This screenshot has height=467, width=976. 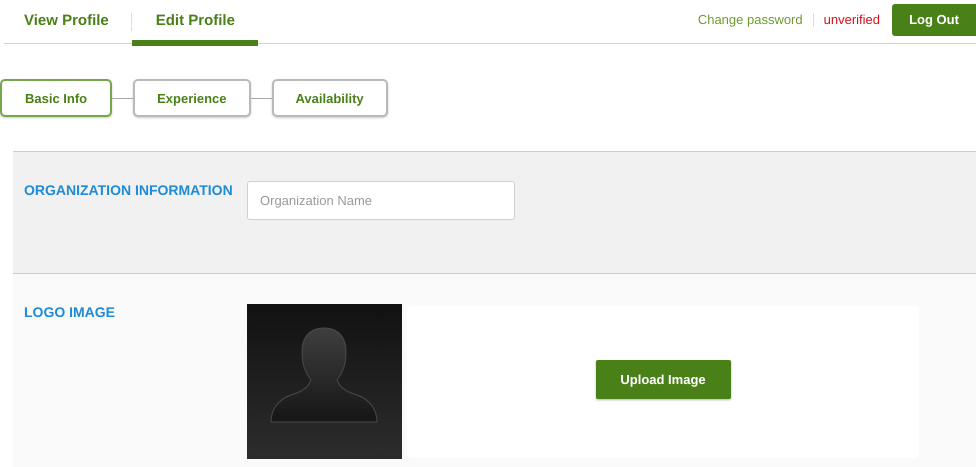 I want to click on change-password-link: Change password, so click(x=750, y=19).